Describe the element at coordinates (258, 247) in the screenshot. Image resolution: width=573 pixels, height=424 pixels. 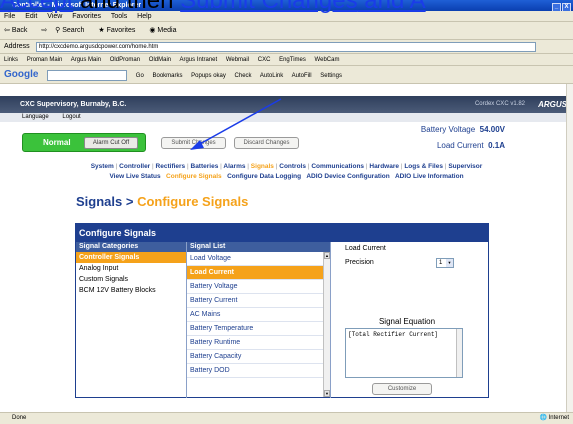
I see `signal-list-header: Signal List` at that location.